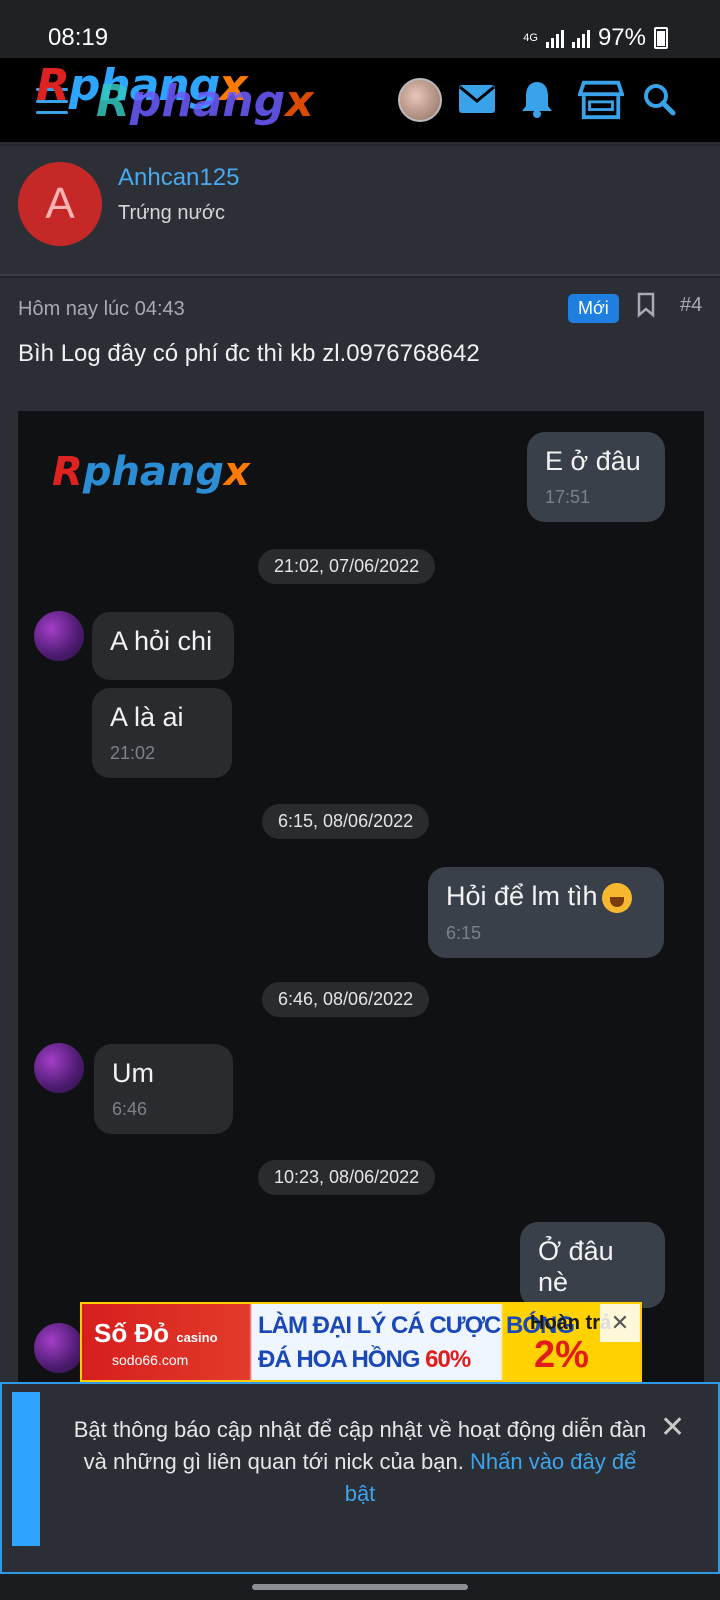  What do you see at coordinates (360, 211) in the screenshot?
I see `post-author: A Anhcan125 Trứng nước` at bounding box center [360, 211].